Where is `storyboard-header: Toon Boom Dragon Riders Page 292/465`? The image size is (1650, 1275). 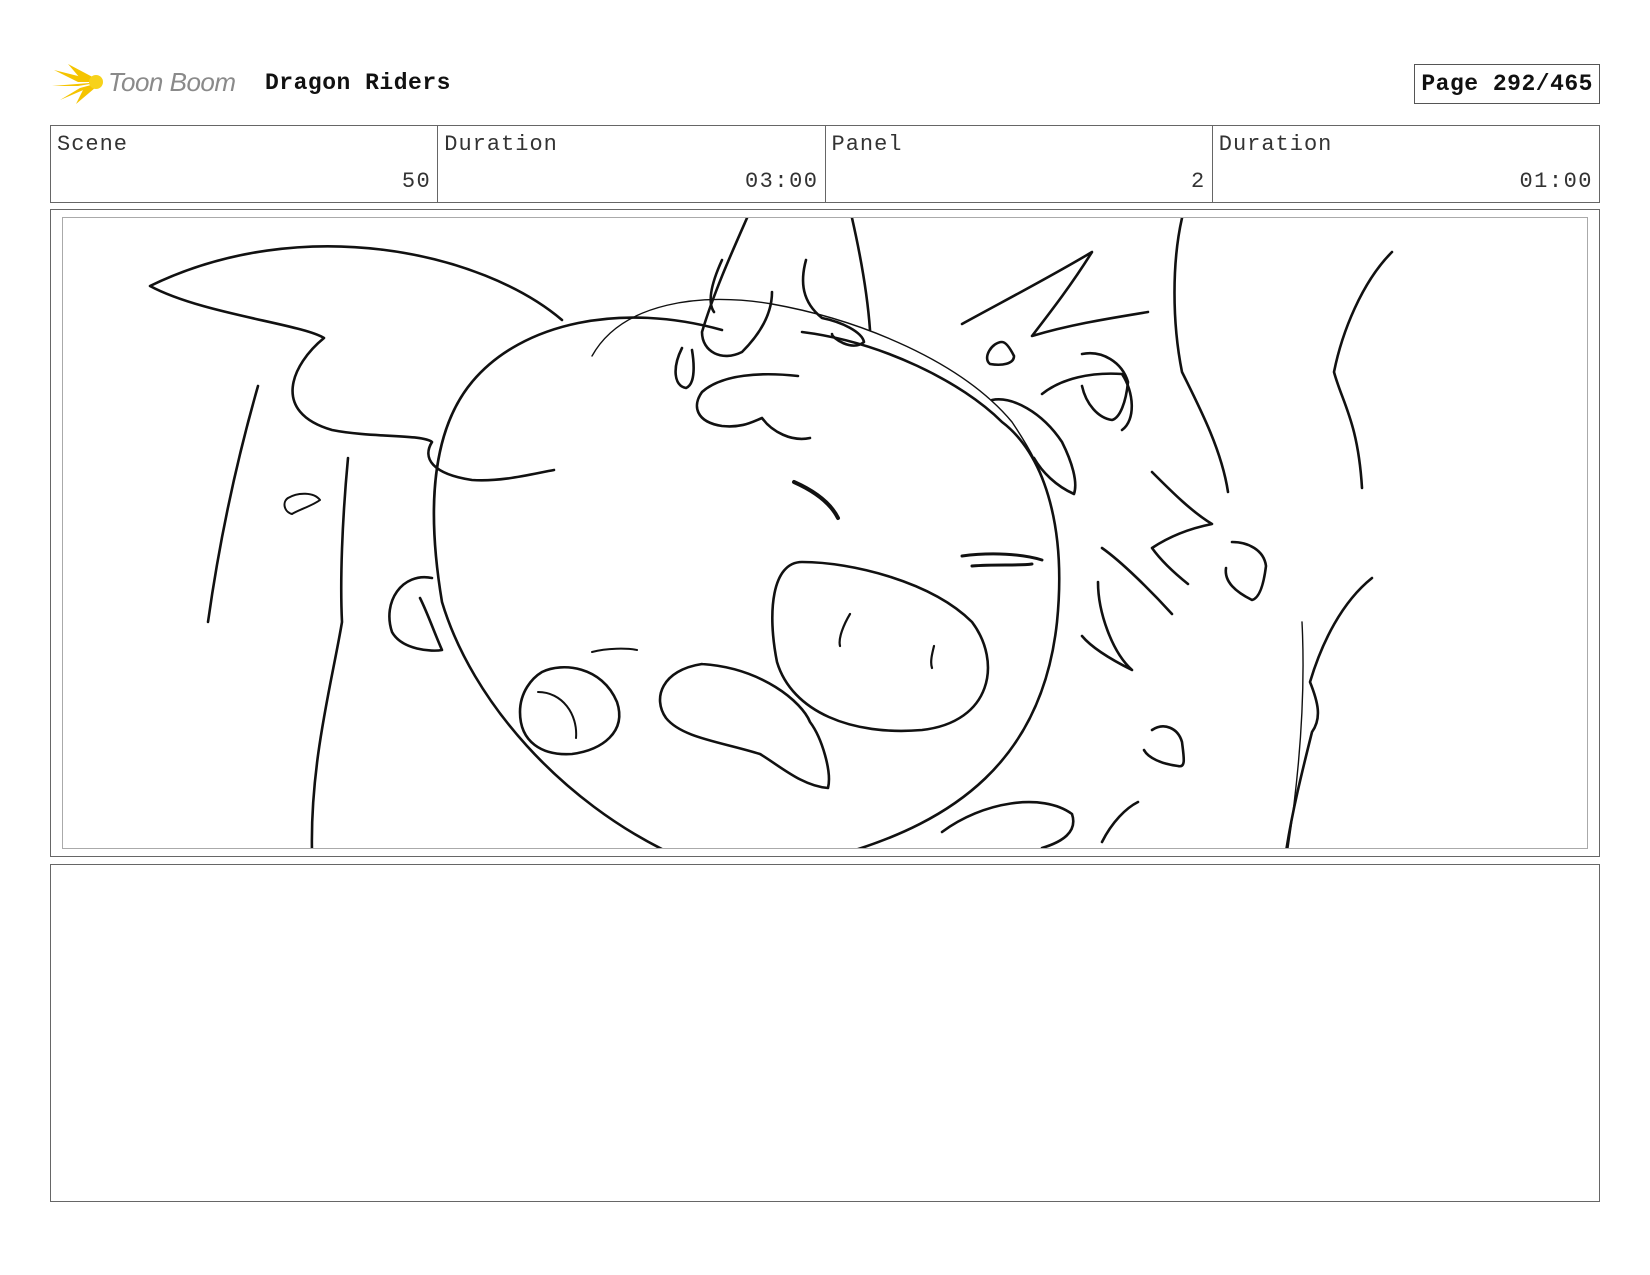
storyboard-header: Toon Boom Dragon Riders Page 292/465 is located at coordinates (825, 82).